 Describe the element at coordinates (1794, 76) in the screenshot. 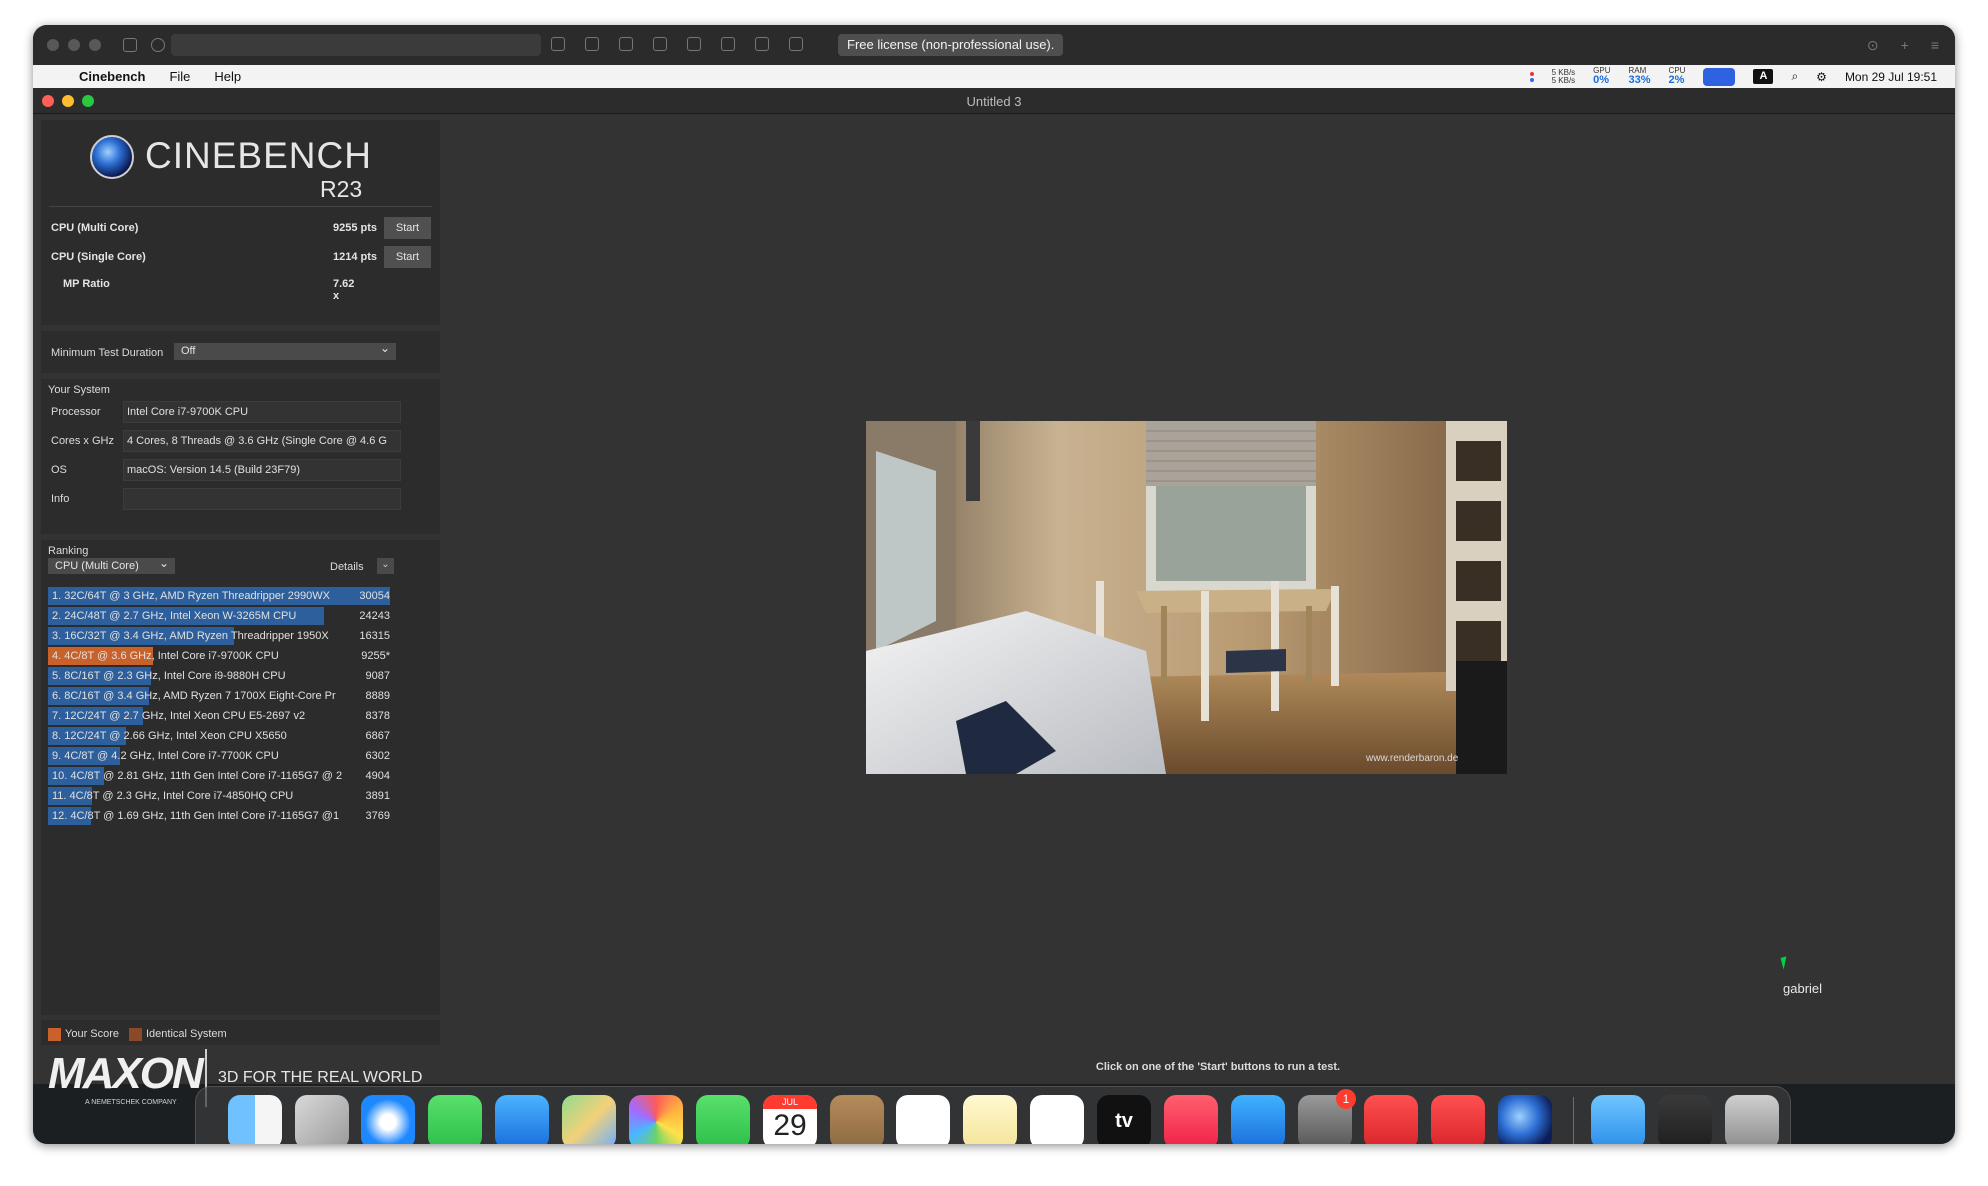

I see `spotlight-search-icon: ⌕` at that location.